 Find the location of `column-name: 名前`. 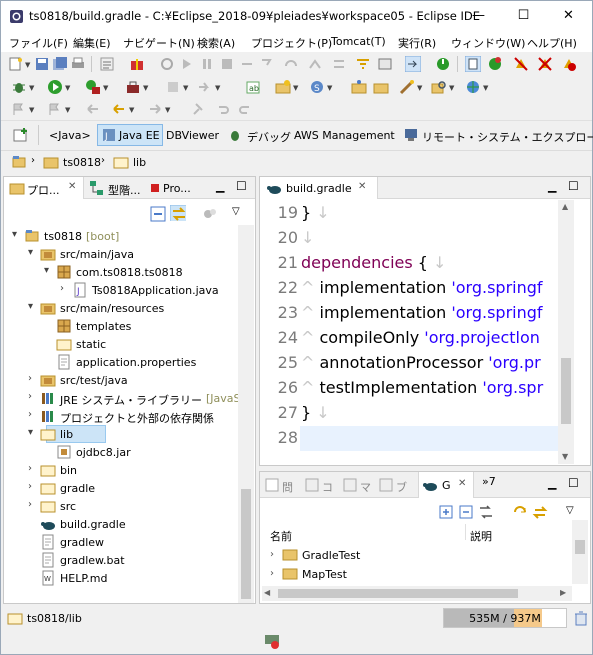

column-name: 名前 is located at coordinates (281, 536).